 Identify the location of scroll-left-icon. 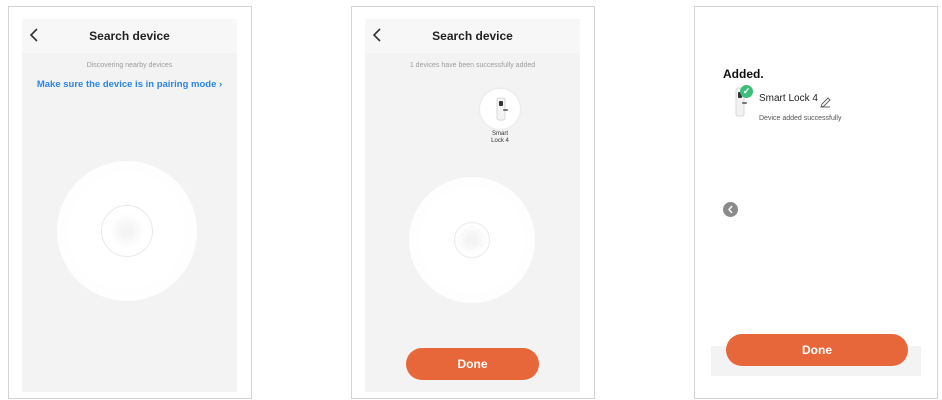
(730, 209).